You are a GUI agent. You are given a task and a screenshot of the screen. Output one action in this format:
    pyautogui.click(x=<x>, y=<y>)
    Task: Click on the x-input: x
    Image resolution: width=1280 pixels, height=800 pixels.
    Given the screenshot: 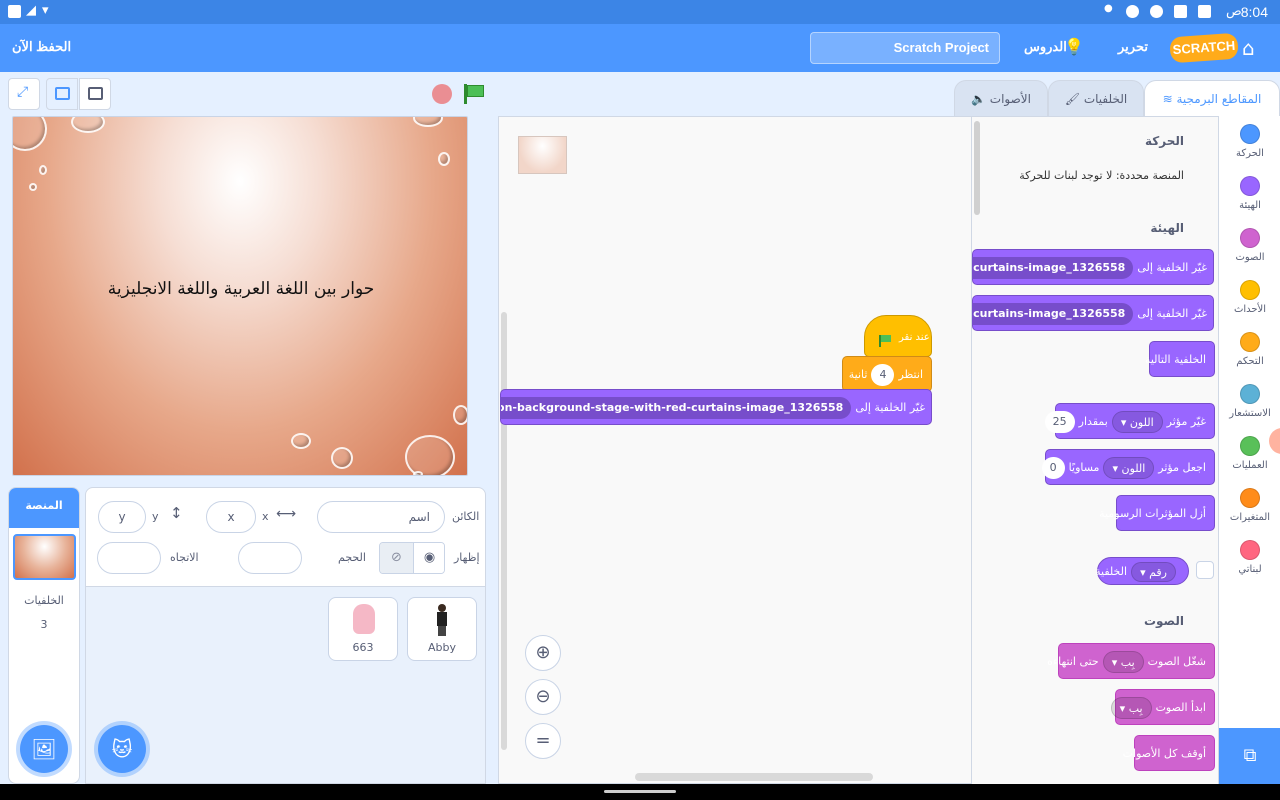 What is the action you would take?
    pyautogui.click(x=231, y=517)
    